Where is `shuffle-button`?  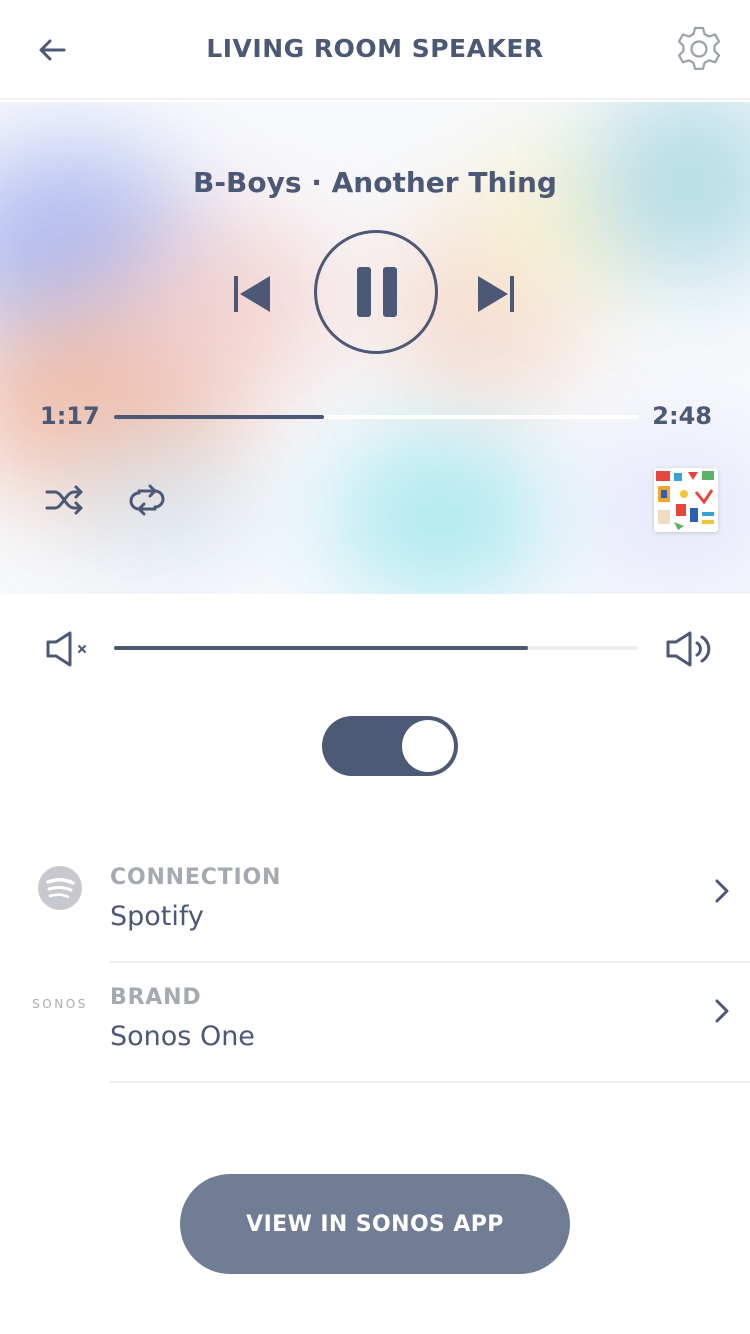
shuffle-button is located at coordinates (65, 500).